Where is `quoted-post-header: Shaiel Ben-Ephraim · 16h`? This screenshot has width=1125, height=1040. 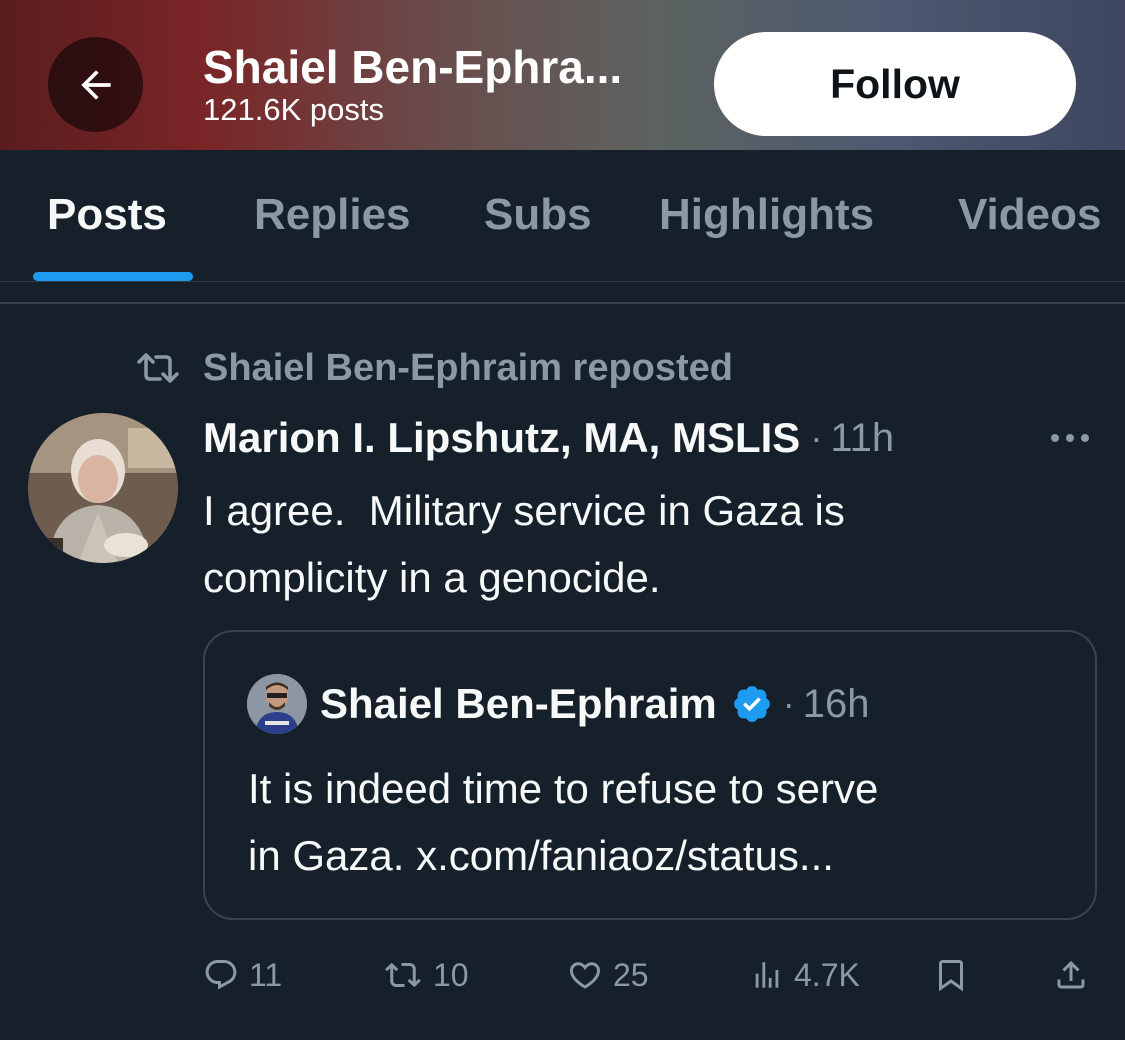
quoted-post-header: Shaiel Ben-Ephraim · 16h is located at coordinates (595, 704).